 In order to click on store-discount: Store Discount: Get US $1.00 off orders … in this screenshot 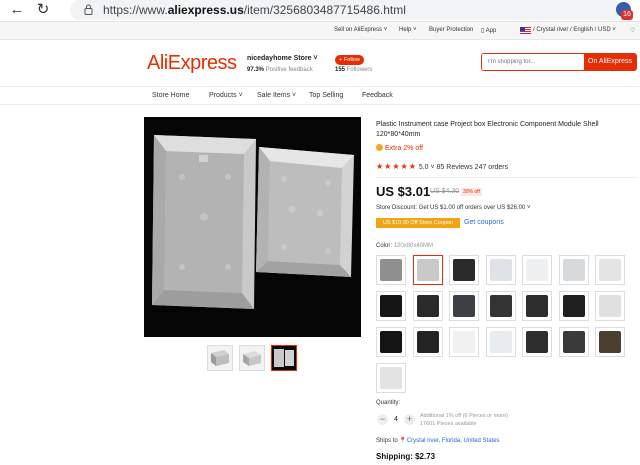, I will do `click(453, 208)`.